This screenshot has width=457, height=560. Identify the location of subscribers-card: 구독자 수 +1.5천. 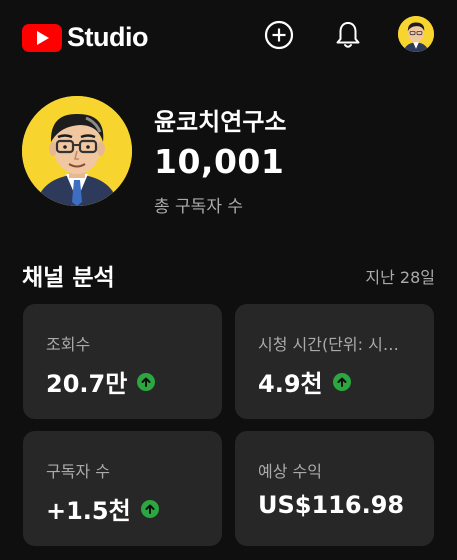
(122, 488).